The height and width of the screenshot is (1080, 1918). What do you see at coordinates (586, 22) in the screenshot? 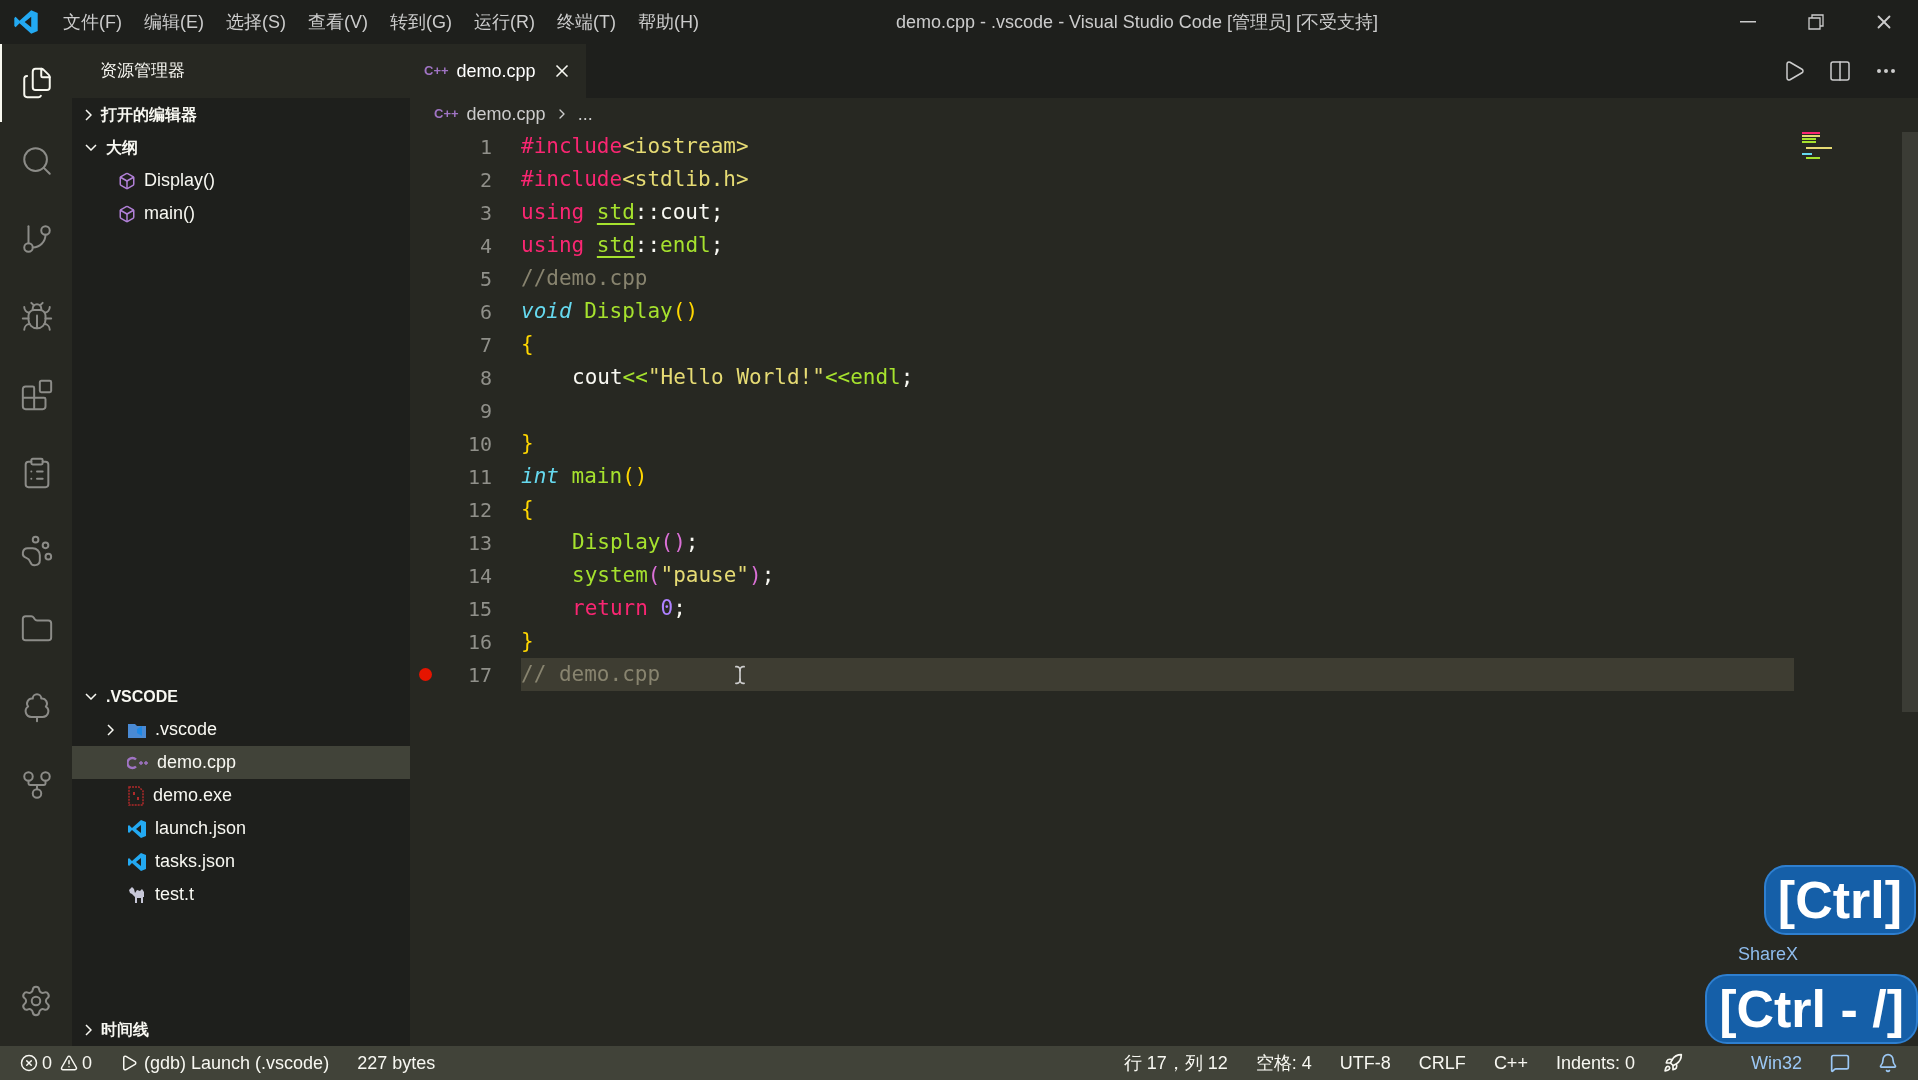
I see `menu-item: 终端(T)` at bounding box center [586, 22].